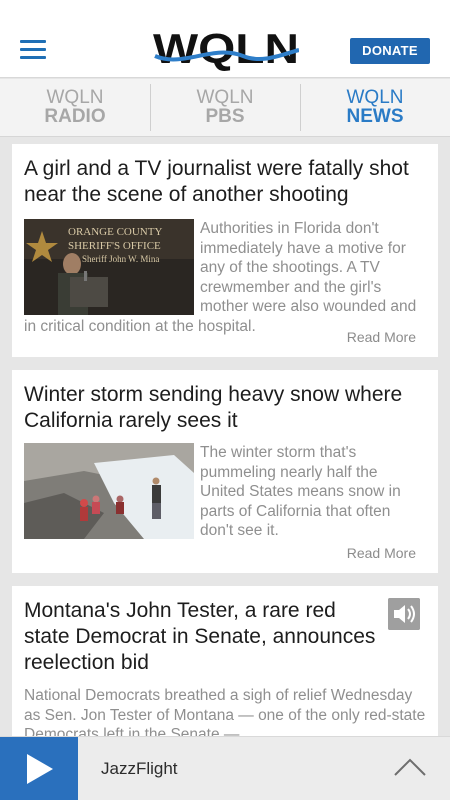  I want to click on play-button, so click(39, 768).